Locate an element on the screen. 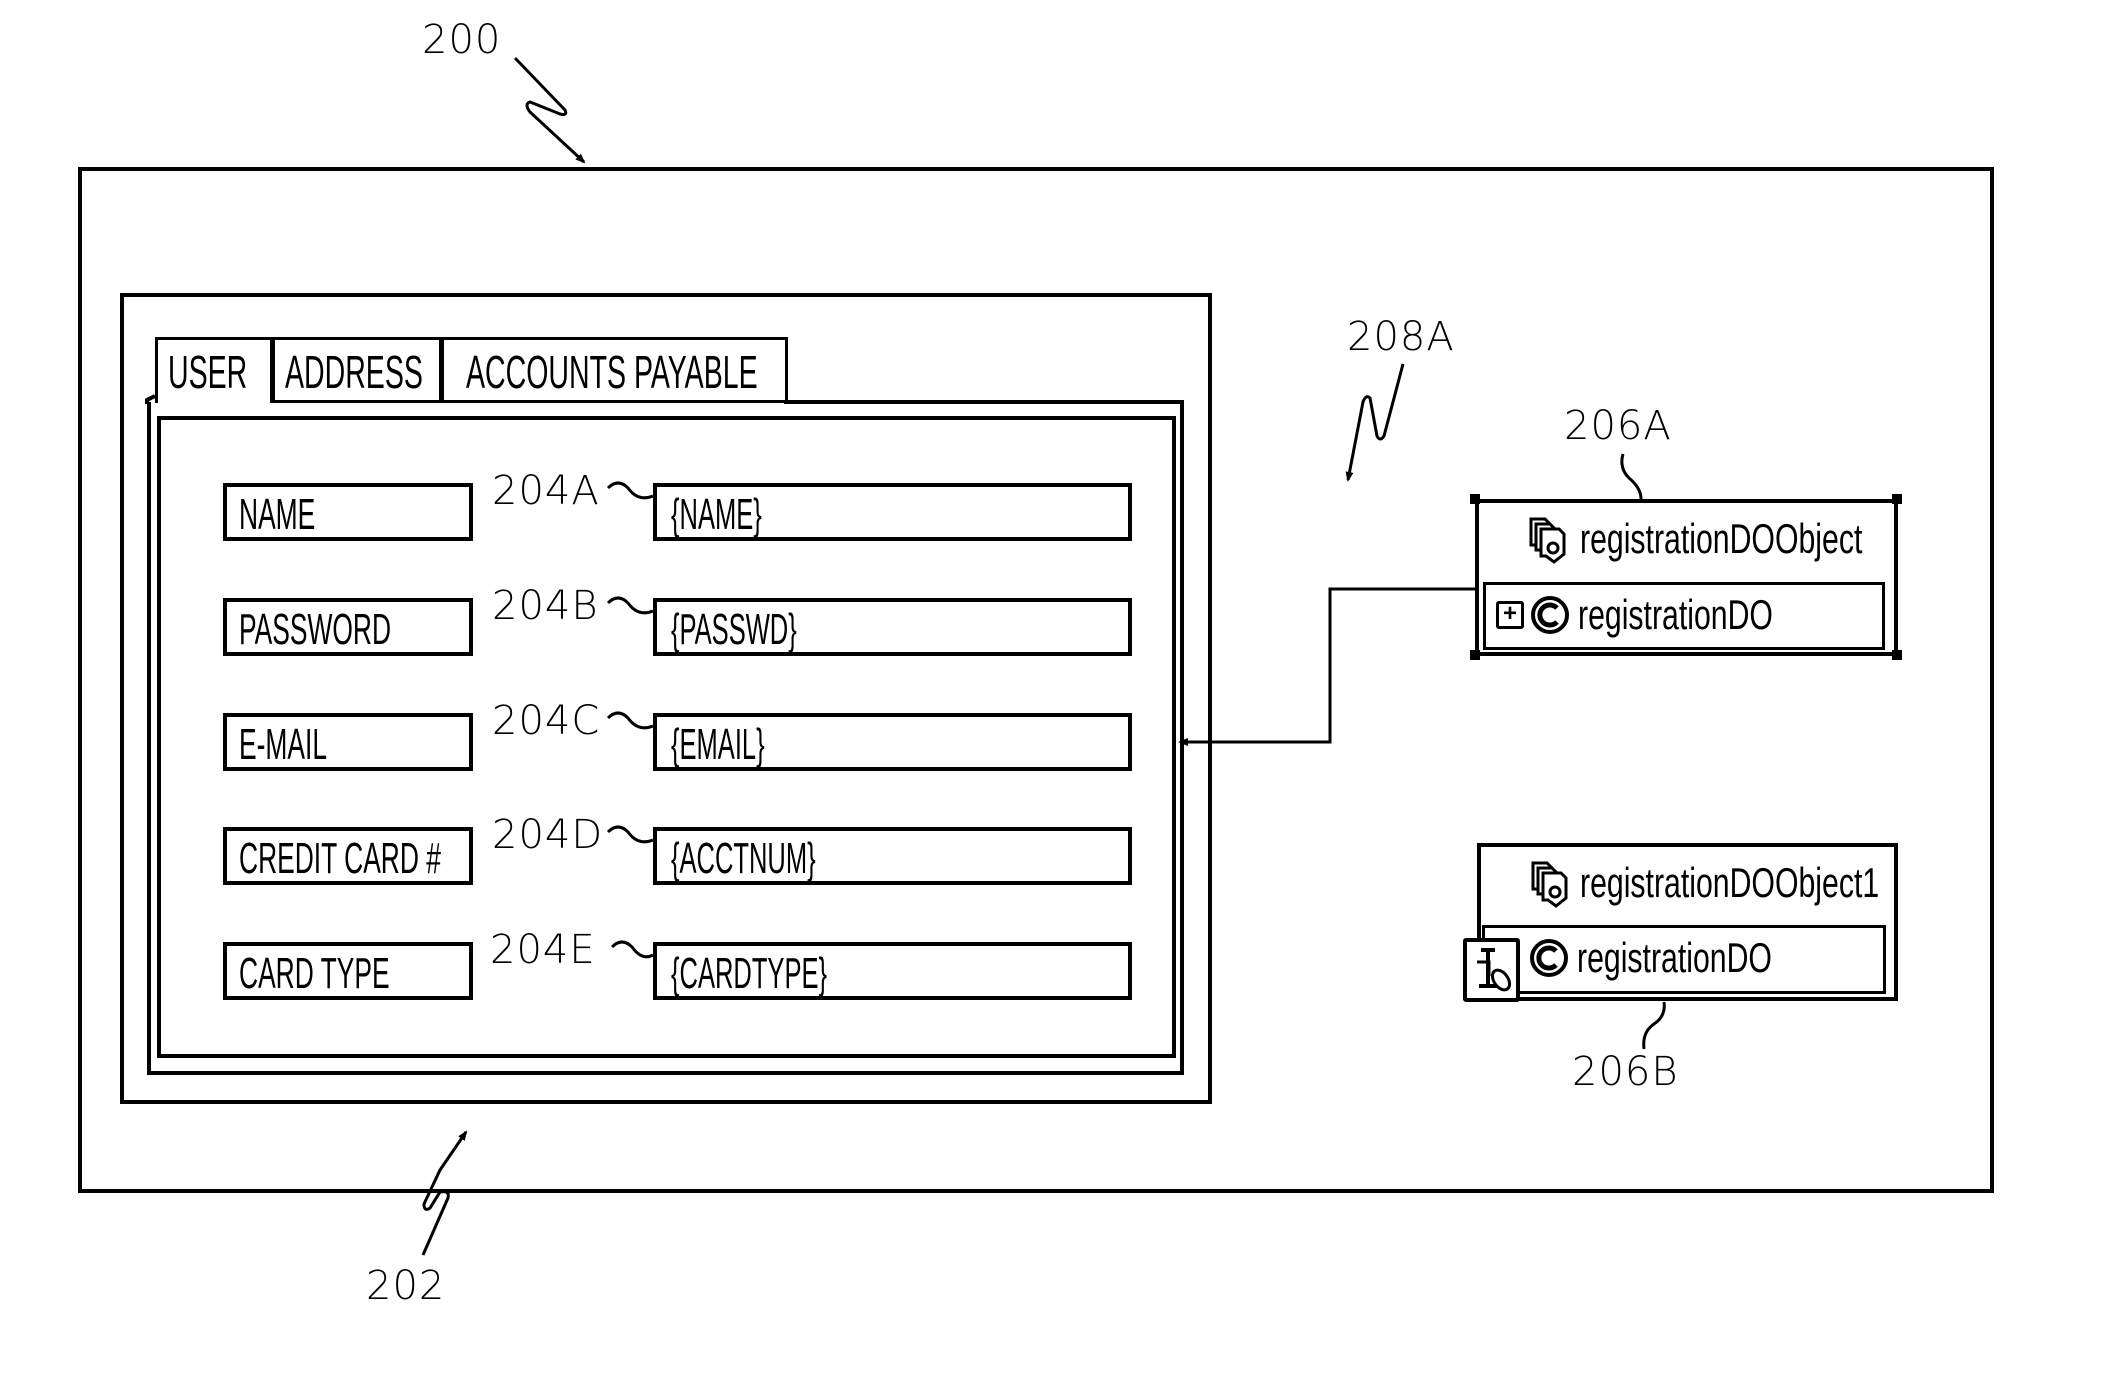 The width and height of the screenshot is (2110, 1384). field-email-input: {EMAIL} is located at coordinates (892, 742).